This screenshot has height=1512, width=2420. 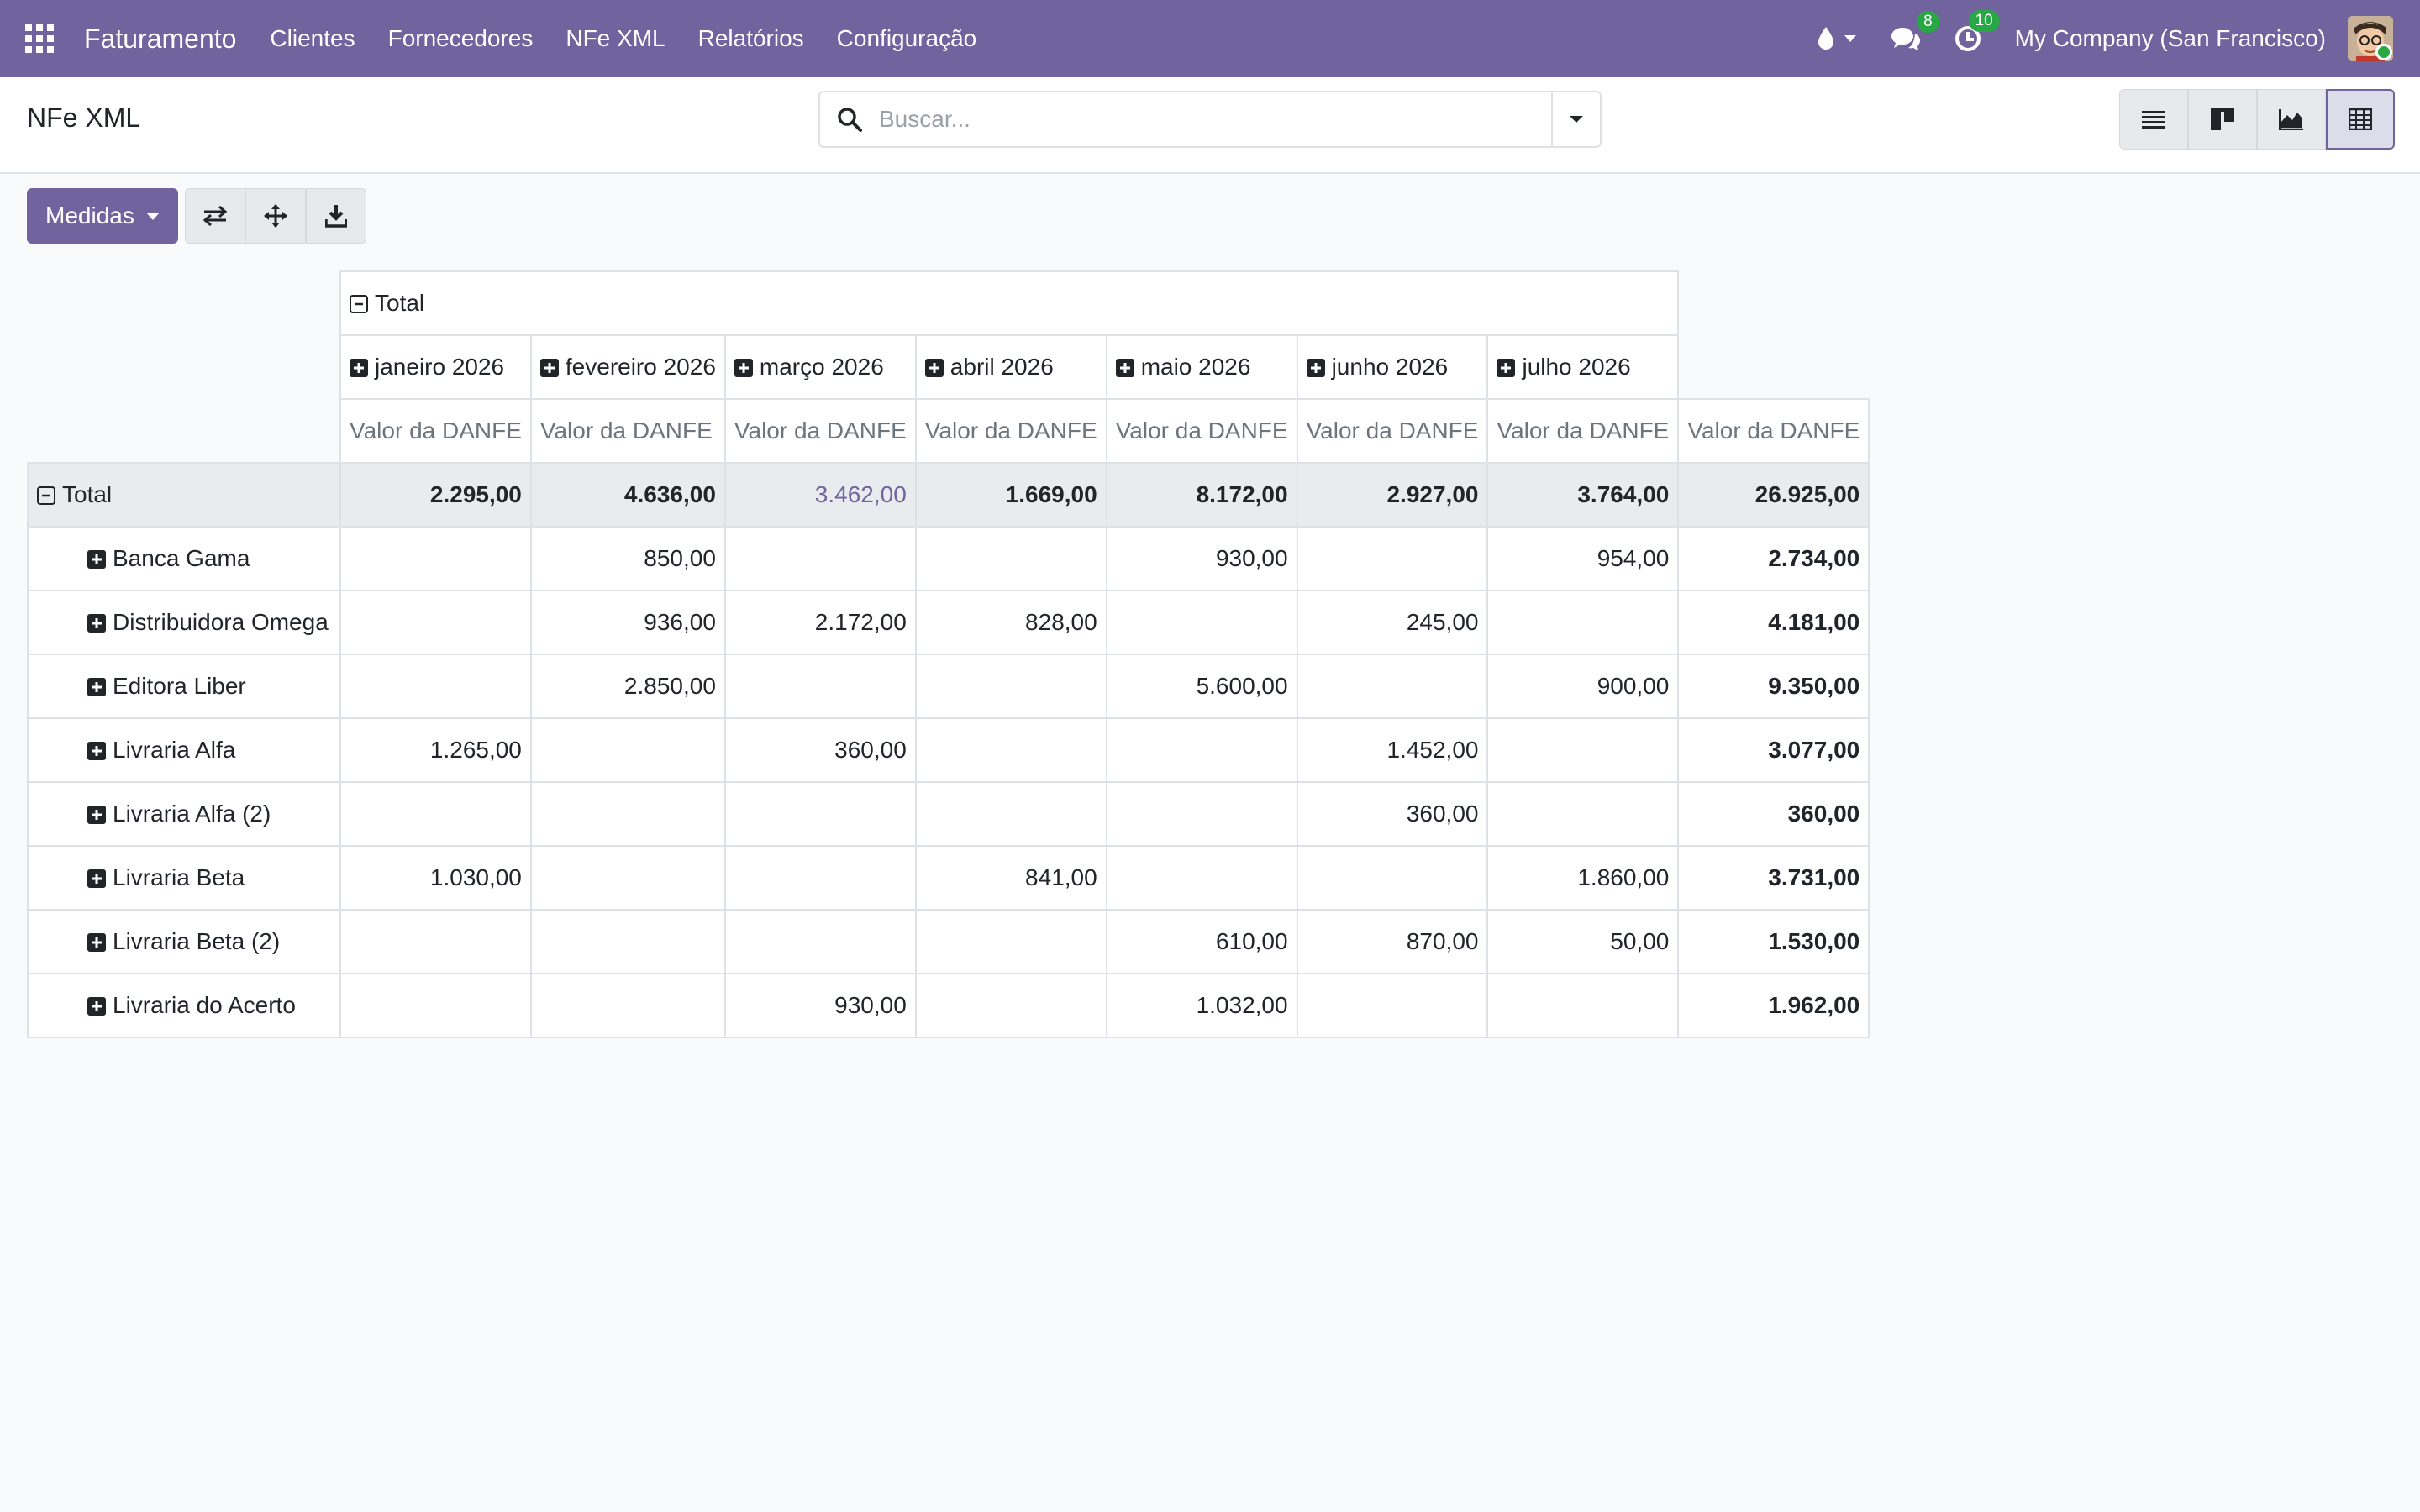 I want to click on row-header-total: Total, so click(x=184, y=495).